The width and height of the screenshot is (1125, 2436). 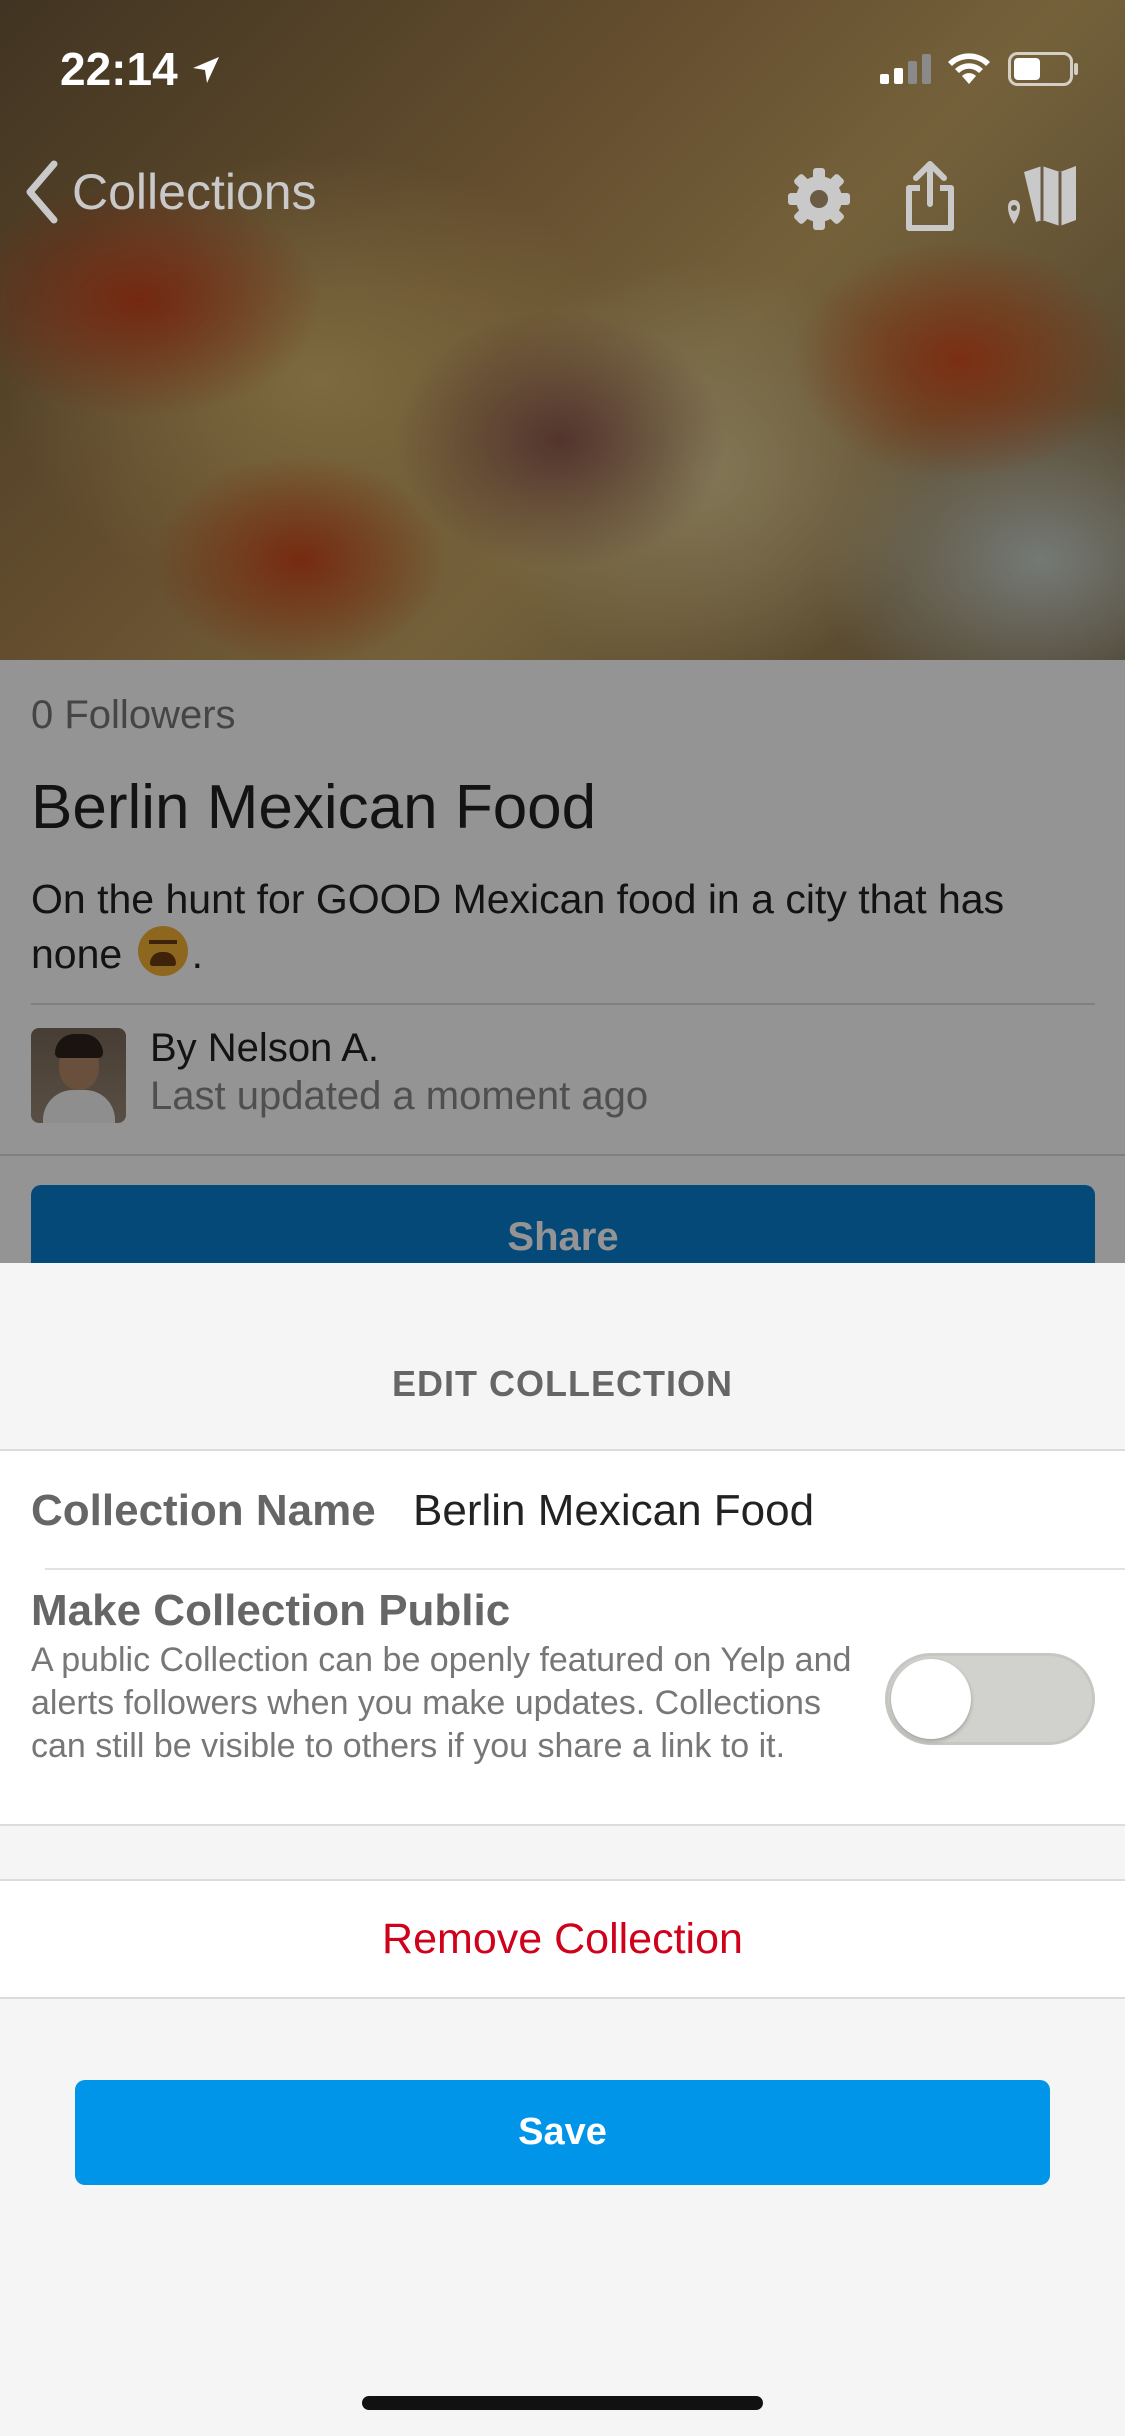 I want to click on remove-collection-button: Remove Collection, so click(x=562, y=1939).